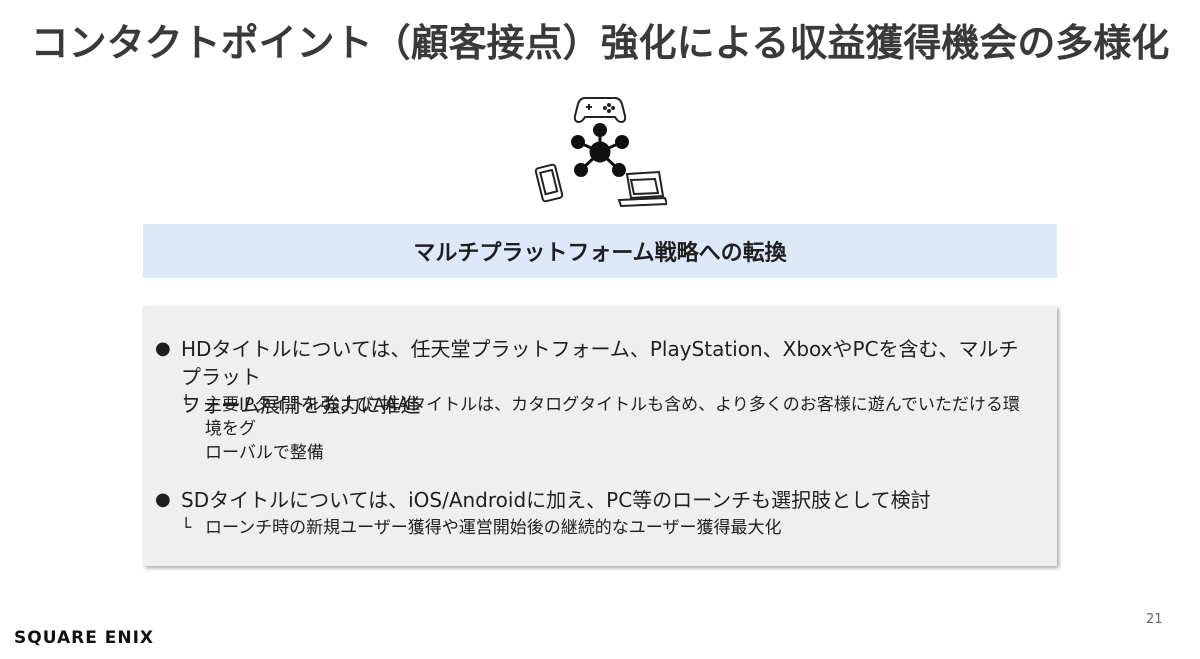 The image size is (1200, 659). Describe the element at coordinates (642, 189) in the screenshot. I see `laptop-icon` at that location.